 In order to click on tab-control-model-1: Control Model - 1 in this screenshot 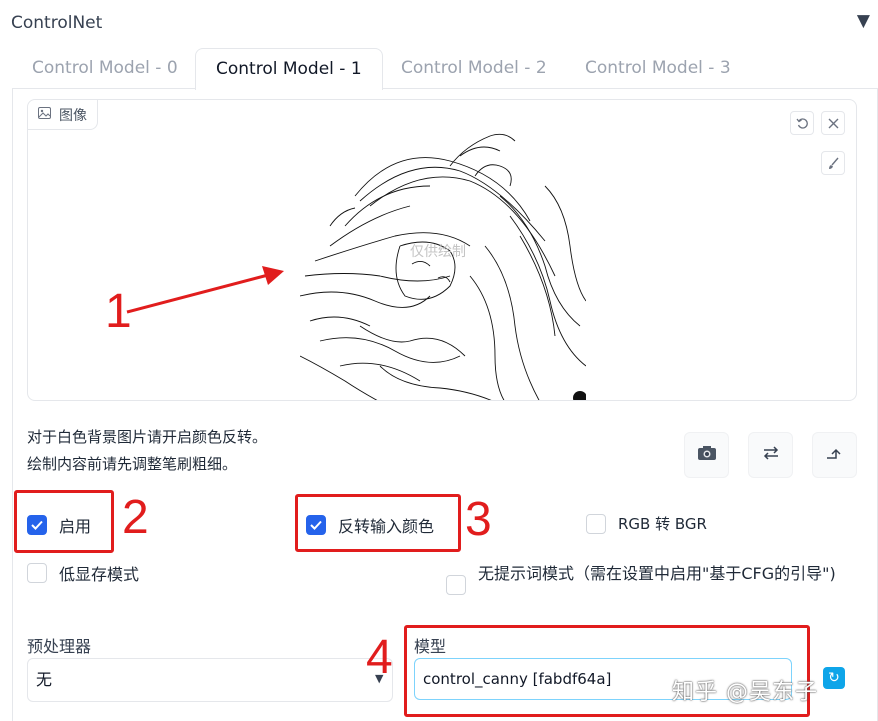, I will do `click(289, 69)`.